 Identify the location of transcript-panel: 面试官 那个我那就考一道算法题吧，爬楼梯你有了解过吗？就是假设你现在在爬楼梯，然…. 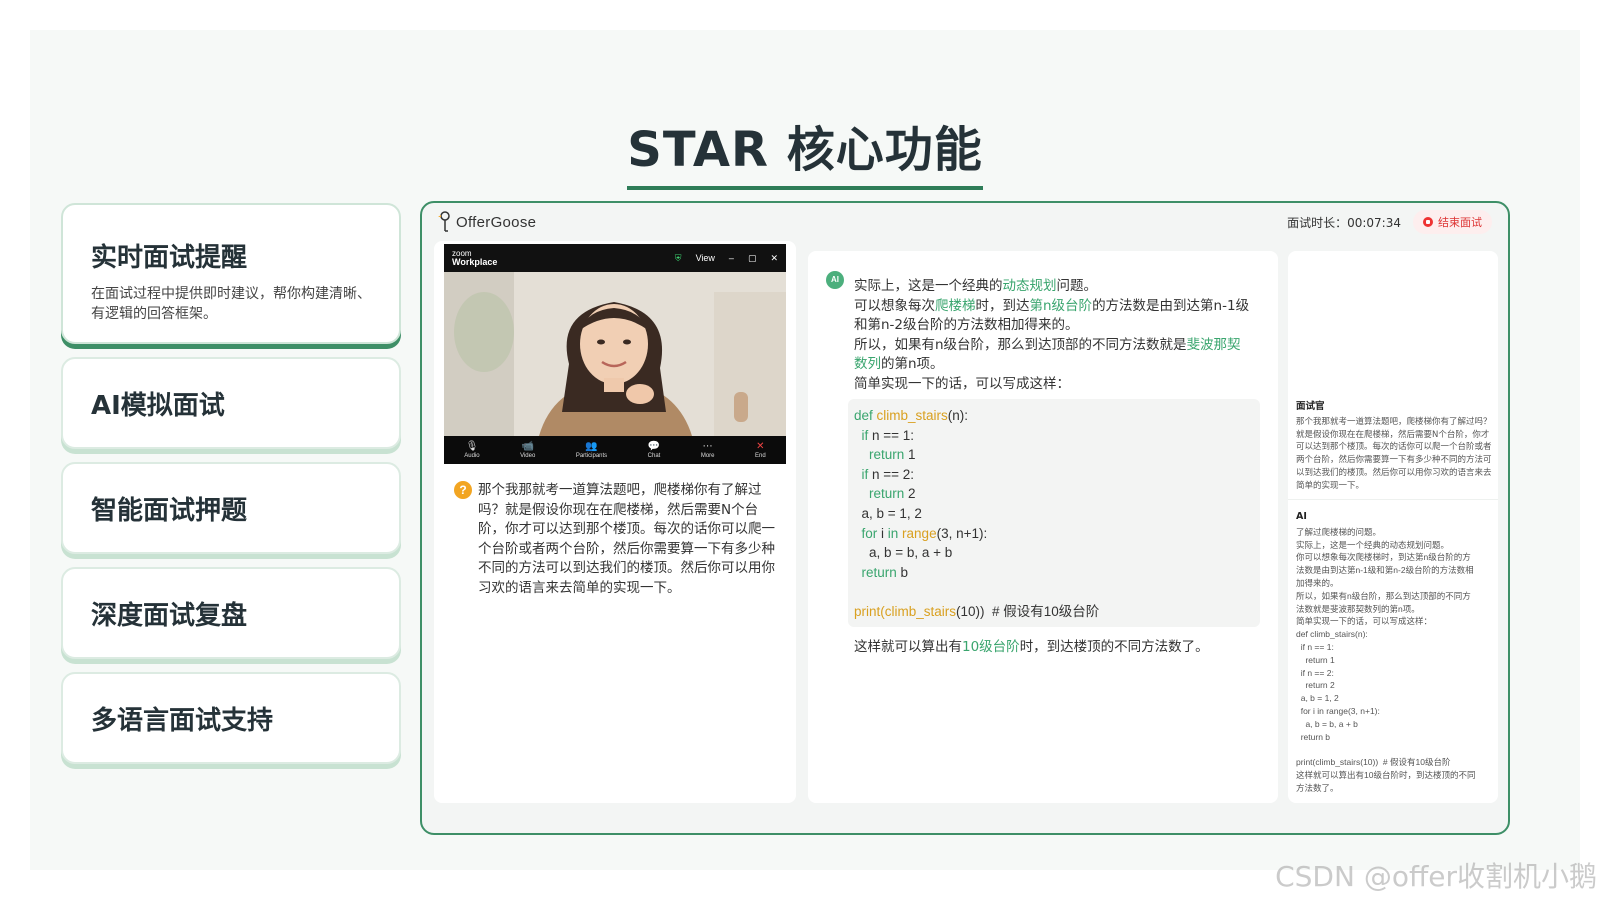
(1393, 527).